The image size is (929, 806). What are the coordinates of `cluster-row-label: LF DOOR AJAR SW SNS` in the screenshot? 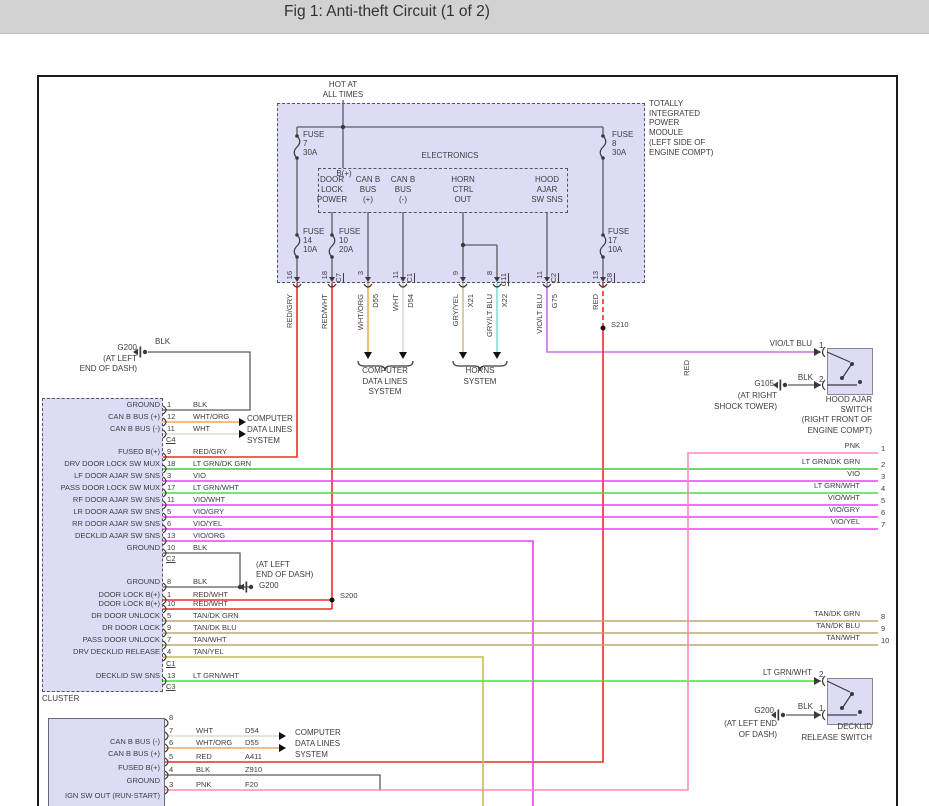 It's located at (117, 475).